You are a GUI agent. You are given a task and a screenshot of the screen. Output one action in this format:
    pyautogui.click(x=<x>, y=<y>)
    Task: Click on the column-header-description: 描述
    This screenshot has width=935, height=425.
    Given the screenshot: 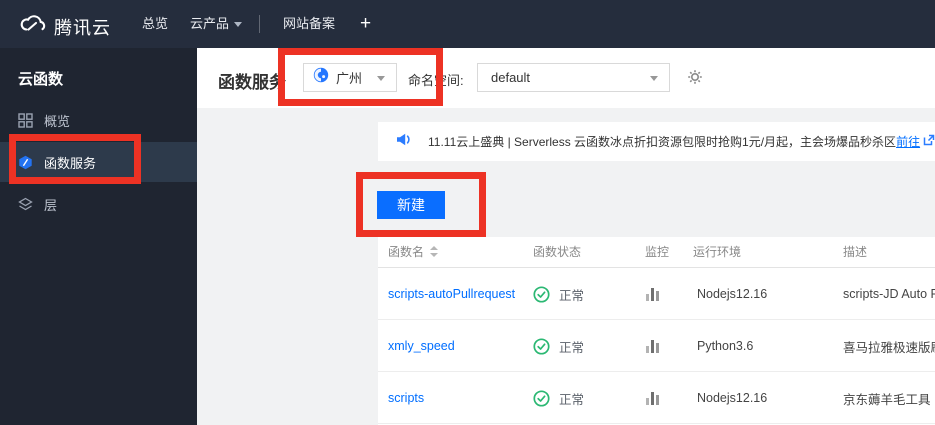 What is the action you would take?
    pyautogui.click(x=855, y=252)
    